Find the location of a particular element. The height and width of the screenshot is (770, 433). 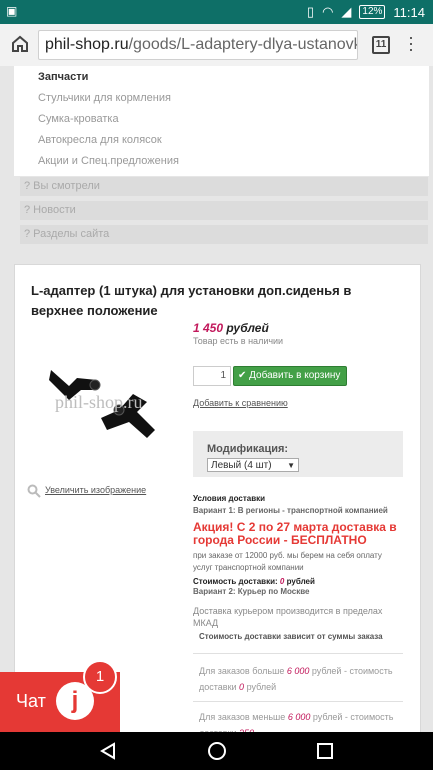

back-icon is located at coordinates (108, 751).